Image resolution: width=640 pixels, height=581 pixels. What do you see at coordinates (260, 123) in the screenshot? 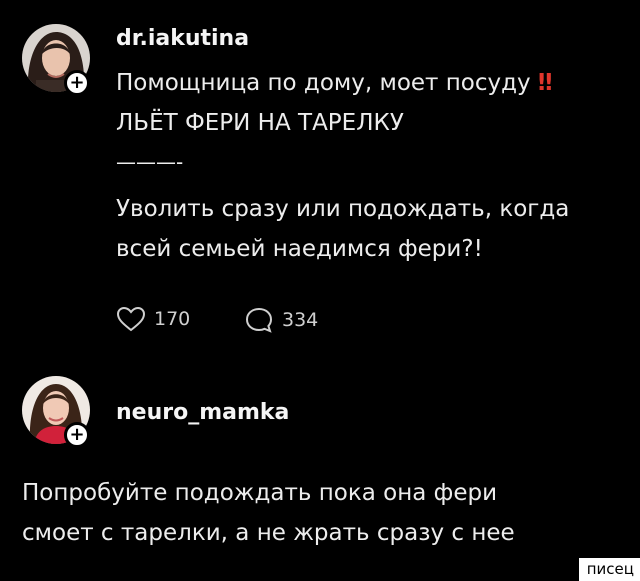
I see `post-text-line-2: ЛЬЁТ ФЕРИ НА ТАРЕЛКУ` at bounding box center [260, 123].